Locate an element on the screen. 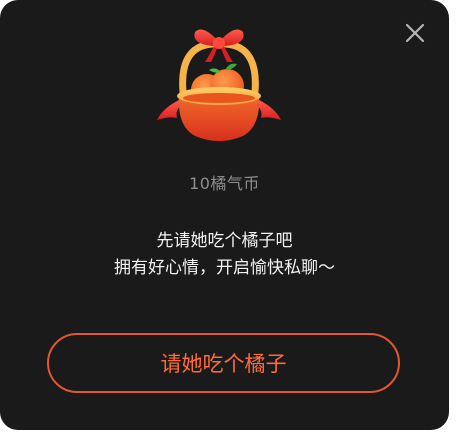 The image size is (461, 438). message-line-2: 拥有好心情，开启愉快私聊～ is located at coordinates (224, 268).